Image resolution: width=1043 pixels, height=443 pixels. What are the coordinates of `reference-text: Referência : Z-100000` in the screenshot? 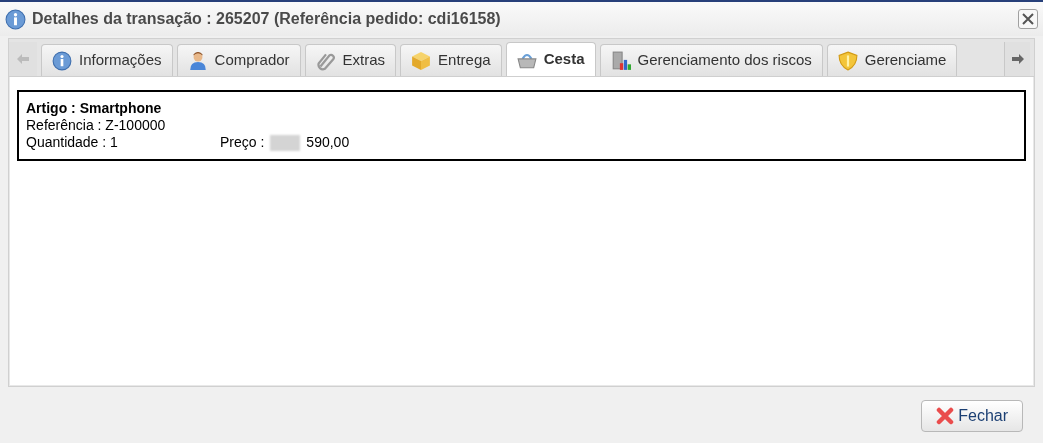 It's located at (96, 125).